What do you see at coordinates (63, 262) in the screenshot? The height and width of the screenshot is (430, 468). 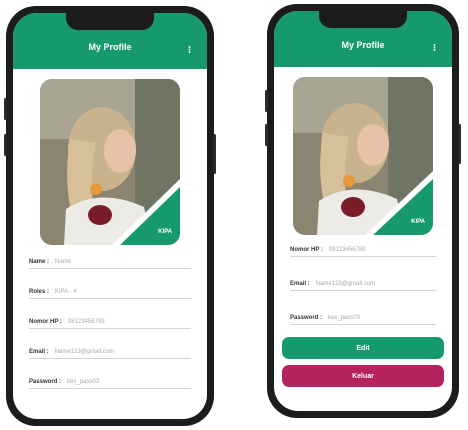 I see `field-value: Name` at bounding box center [63, 262].